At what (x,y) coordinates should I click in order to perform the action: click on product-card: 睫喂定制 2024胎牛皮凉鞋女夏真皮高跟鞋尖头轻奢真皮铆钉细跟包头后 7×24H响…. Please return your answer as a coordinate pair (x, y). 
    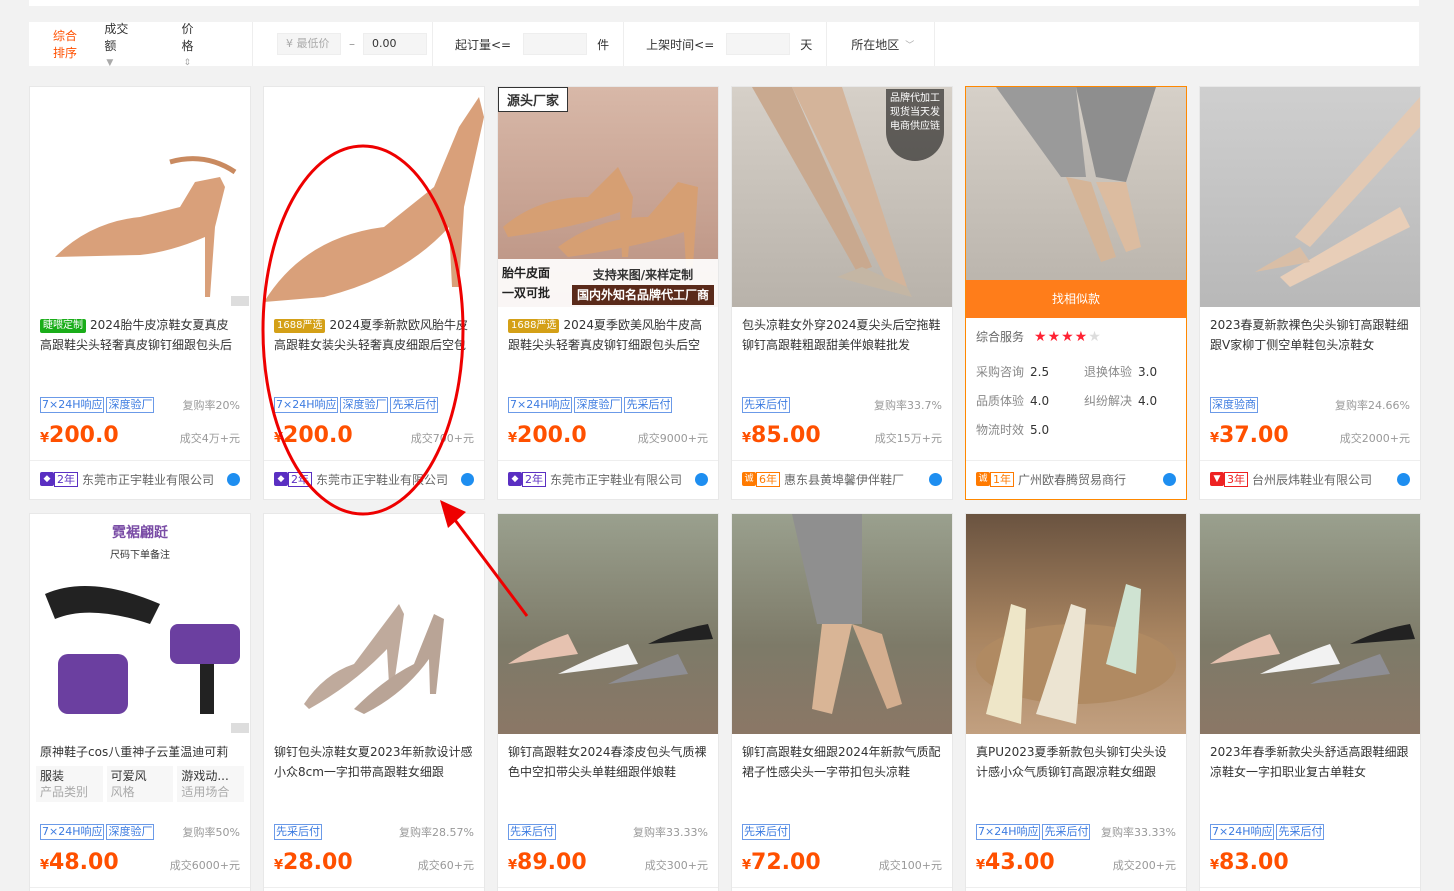
    Looking at the image, I should click on (140, 293).